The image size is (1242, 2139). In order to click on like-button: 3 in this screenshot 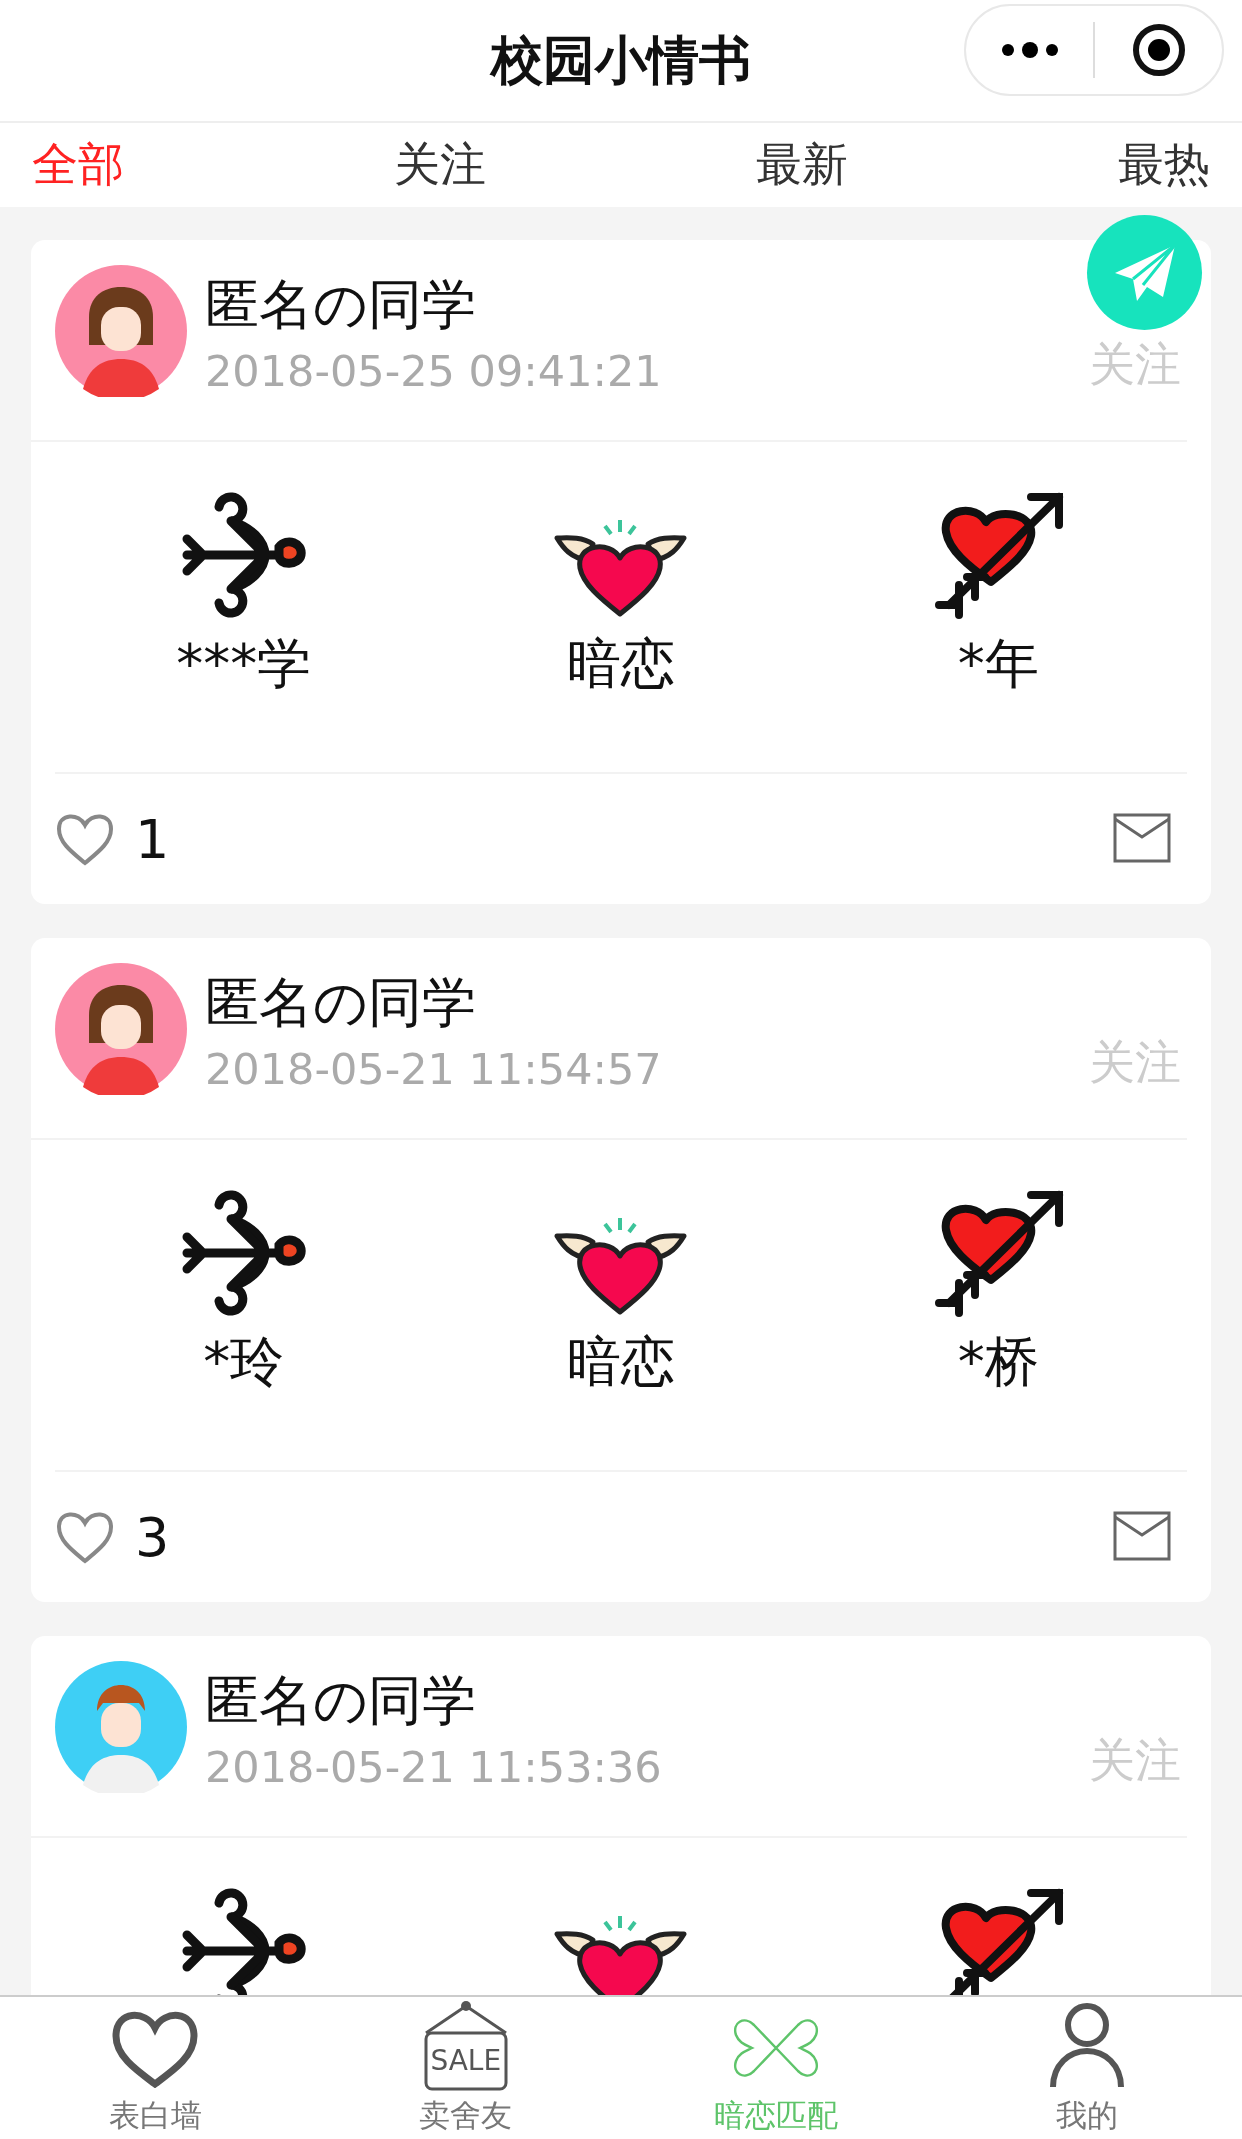, I will do `click(112, 1537)`.